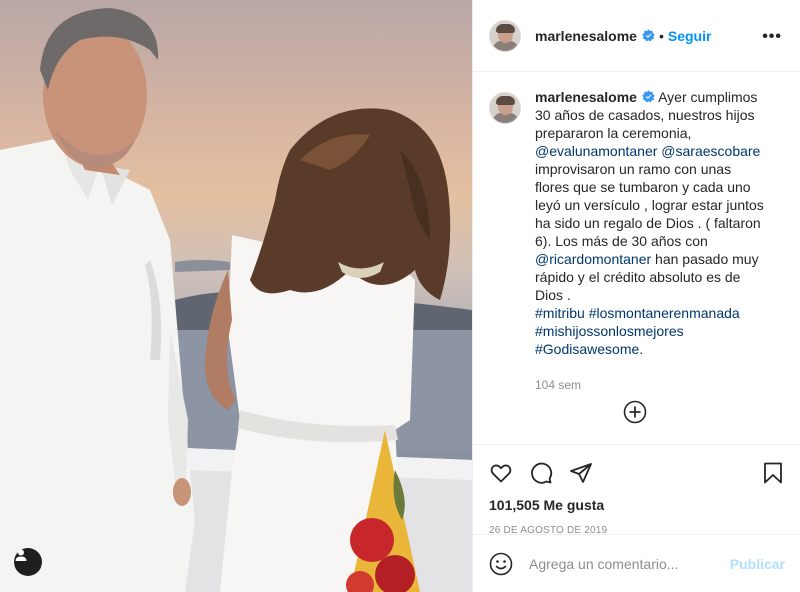  What do you see at coordinates (664, 313) in the screenshot?
I see `hashtag-link: #losmontanerenmanada` at bounding box center [664, 313].